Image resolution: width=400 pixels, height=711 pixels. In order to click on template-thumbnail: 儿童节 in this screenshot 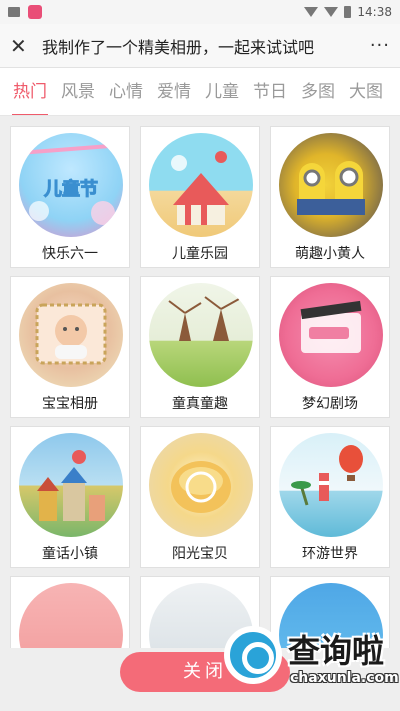, I will do `click(71, 185)`.